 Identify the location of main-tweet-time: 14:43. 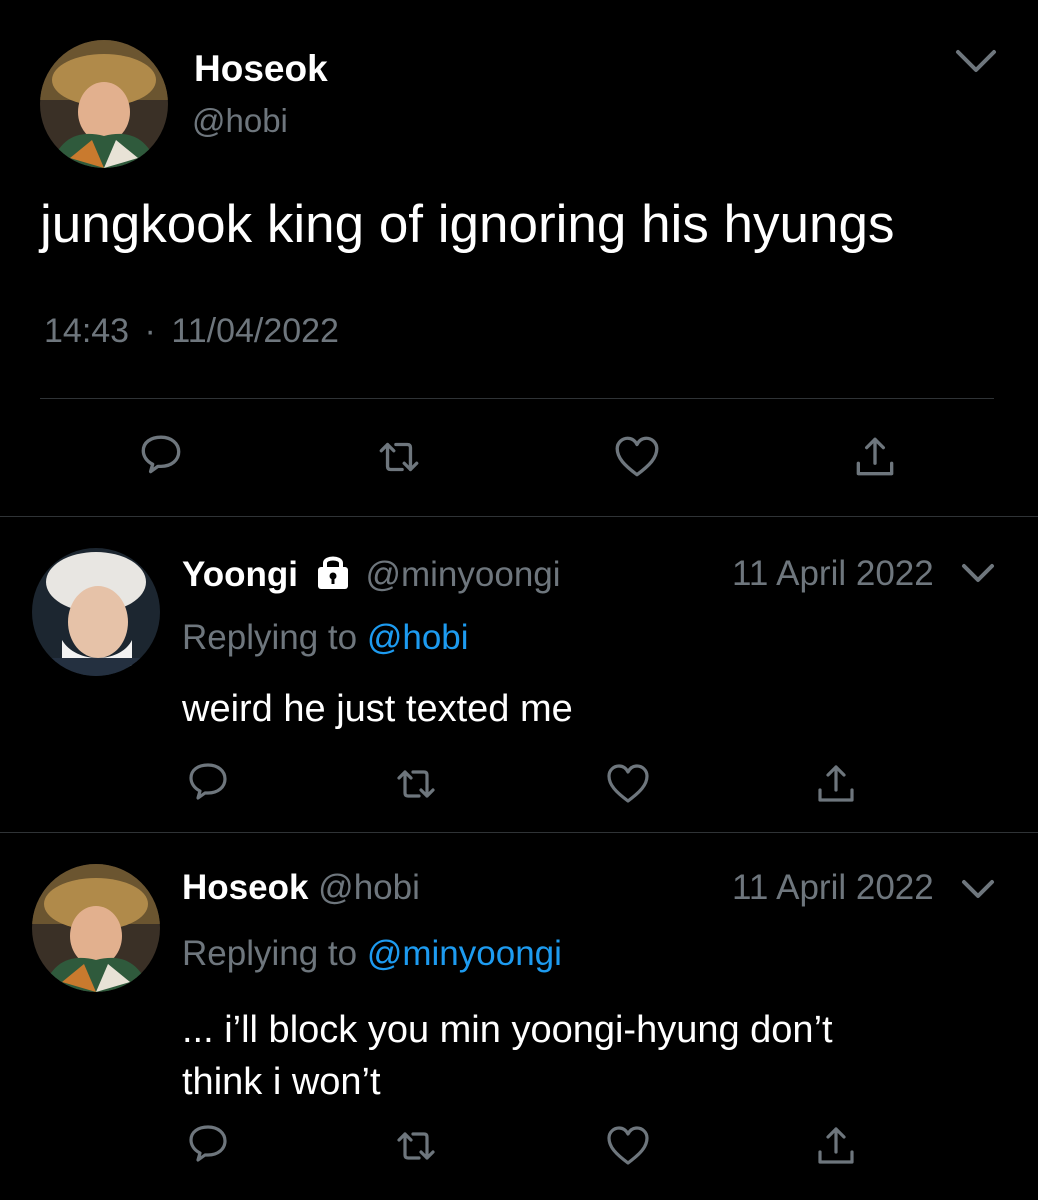
(87, 331).